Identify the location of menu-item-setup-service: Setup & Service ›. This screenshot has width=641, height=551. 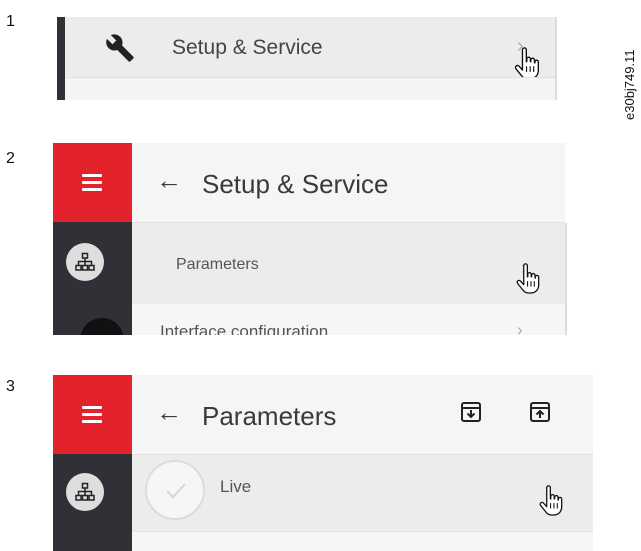
(310, 48).